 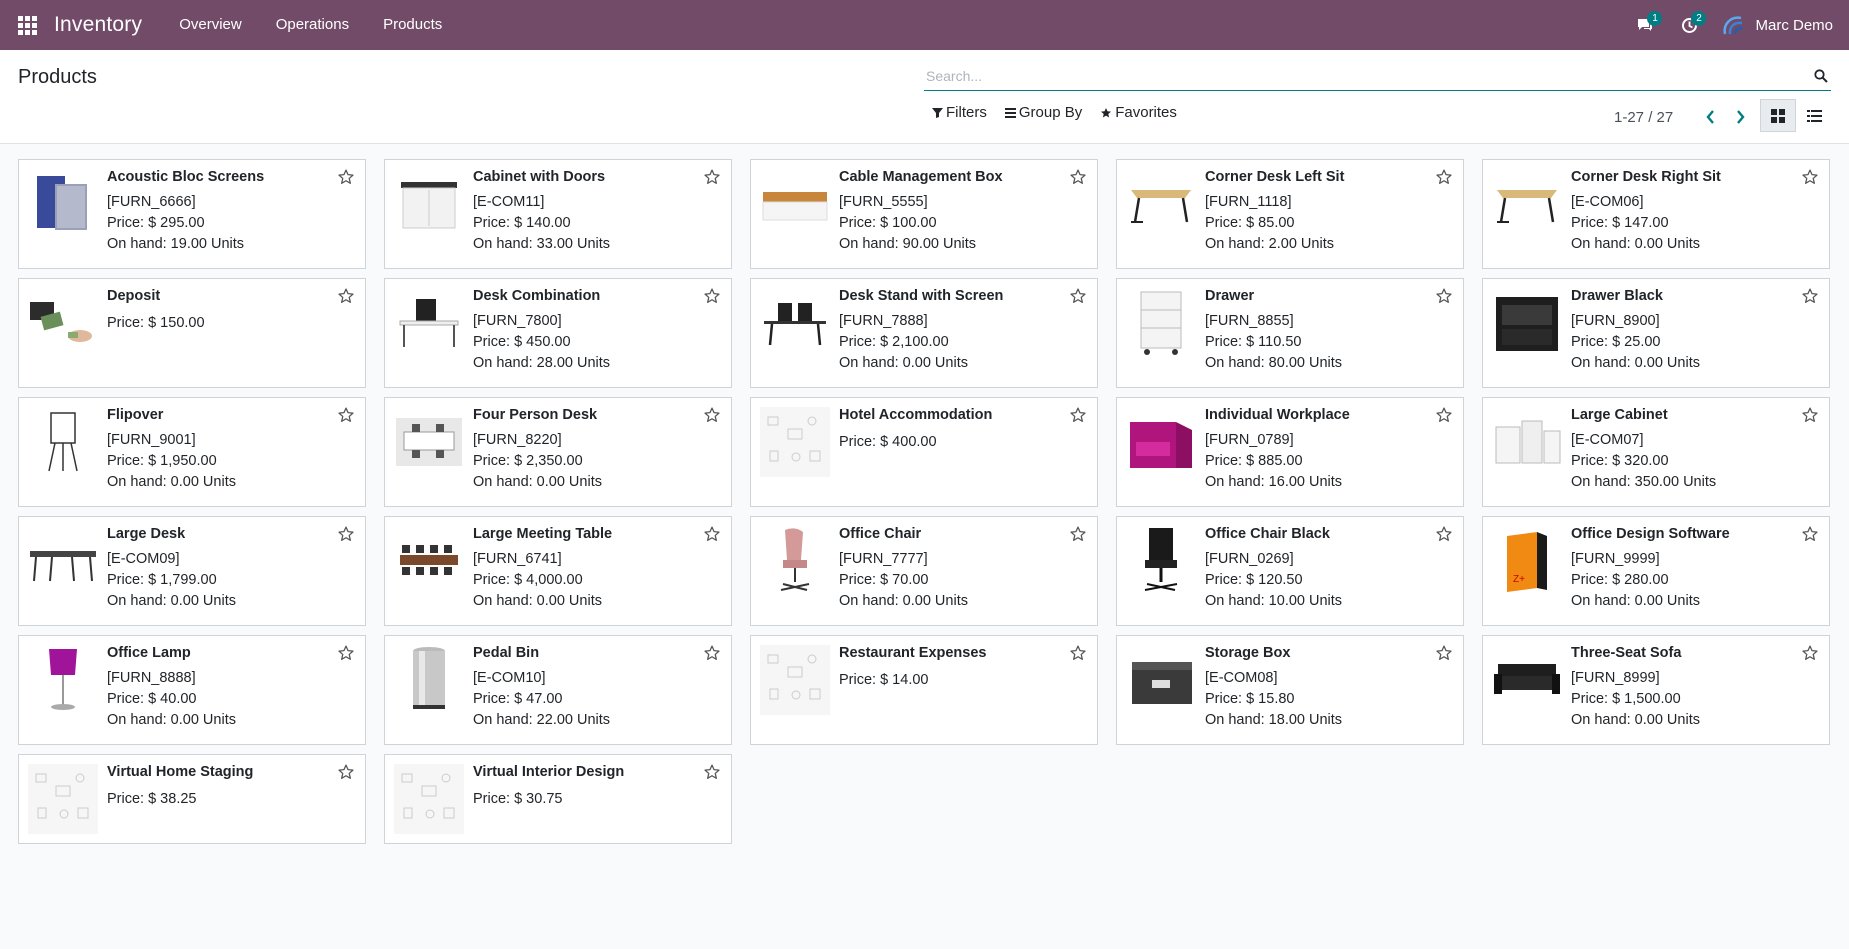 I want to click on product-price: Price: $ 100.00, so click(x=888, y=223).